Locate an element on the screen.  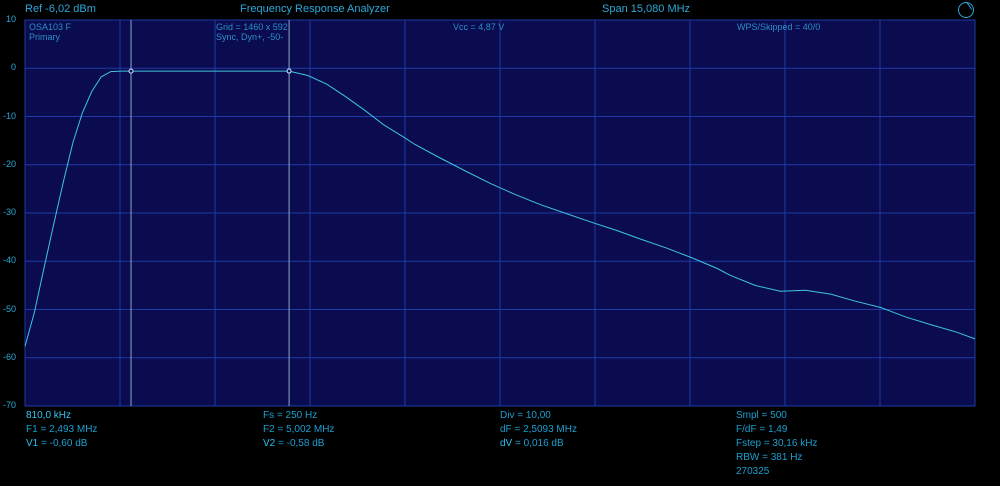
marker-point-v2 is located at coordinates (289, 71).